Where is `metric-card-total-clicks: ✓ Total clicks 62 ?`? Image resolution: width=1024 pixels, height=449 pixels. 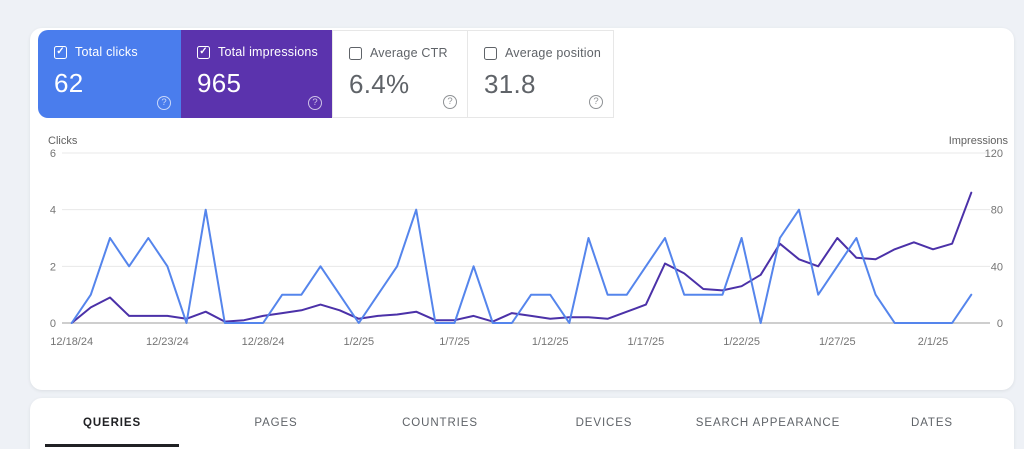 metric-card-total-clicks: ✓ Total clicks 62 ? is located at coordinates (109, 74).